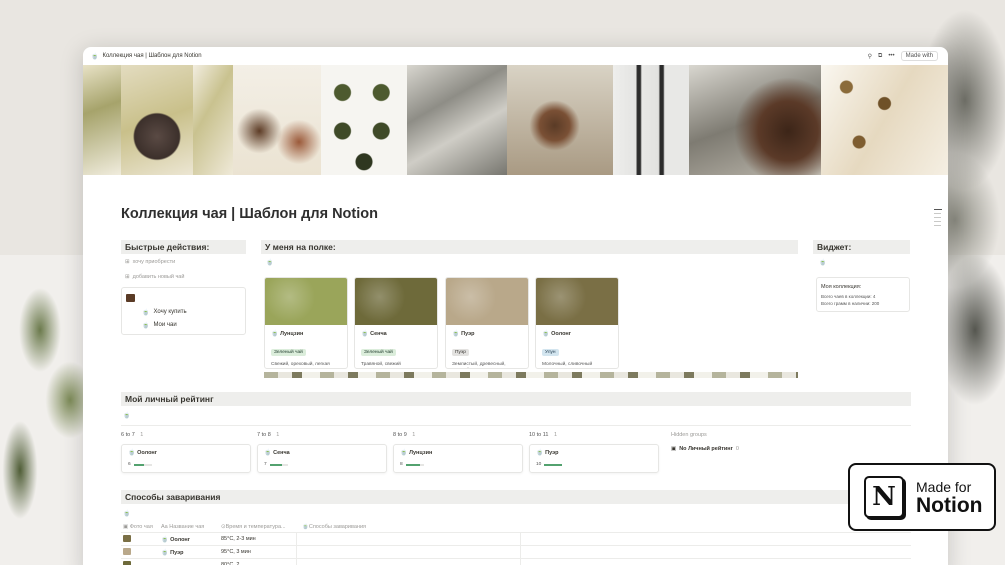  I want to click on page-title: Коллекция чая | Шаблон для Notion, so click(249, 214).